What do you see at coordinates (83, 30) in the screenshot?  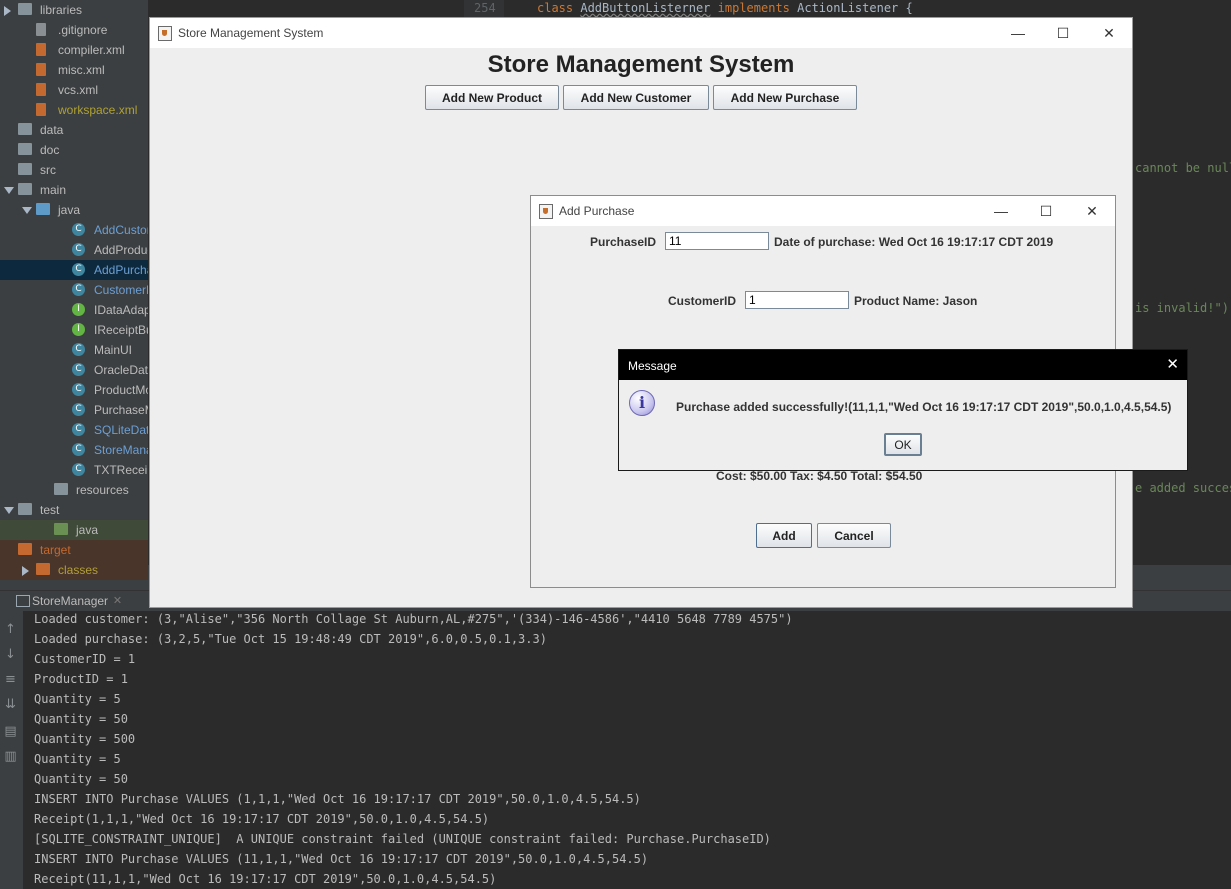 I see `tree-item-label: .gitignore` at bounding box center [83, 30].